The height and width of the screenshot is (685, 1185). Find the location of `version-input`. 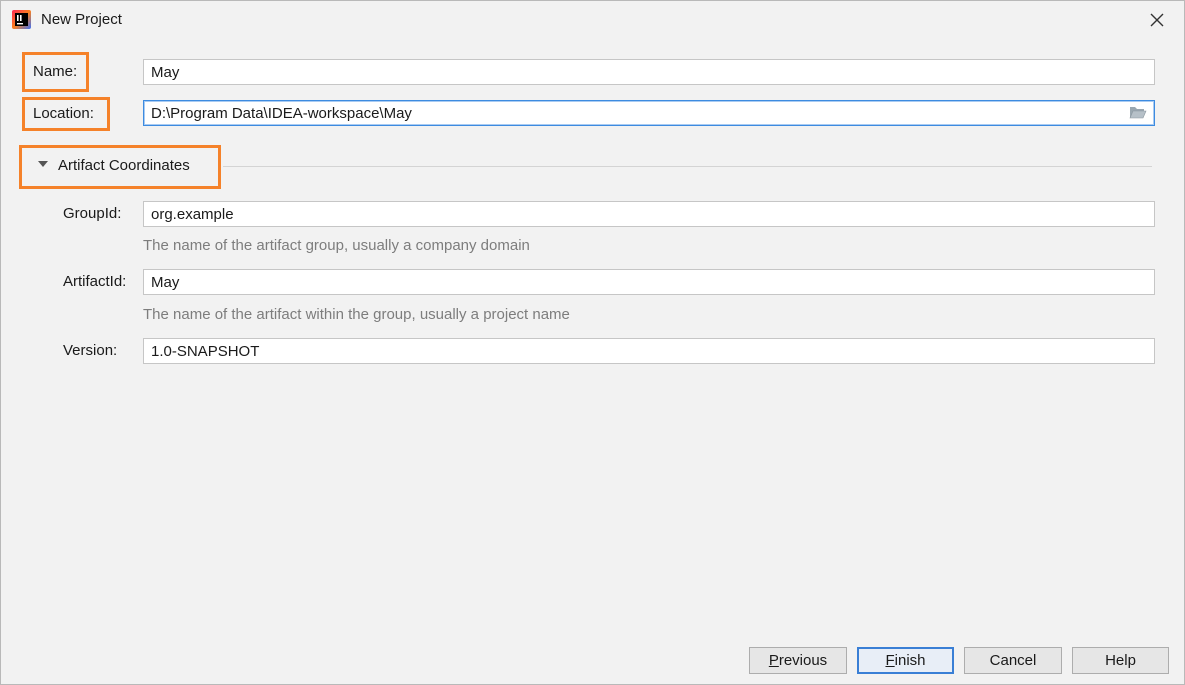

version-input is located at coordinates (649, 351).